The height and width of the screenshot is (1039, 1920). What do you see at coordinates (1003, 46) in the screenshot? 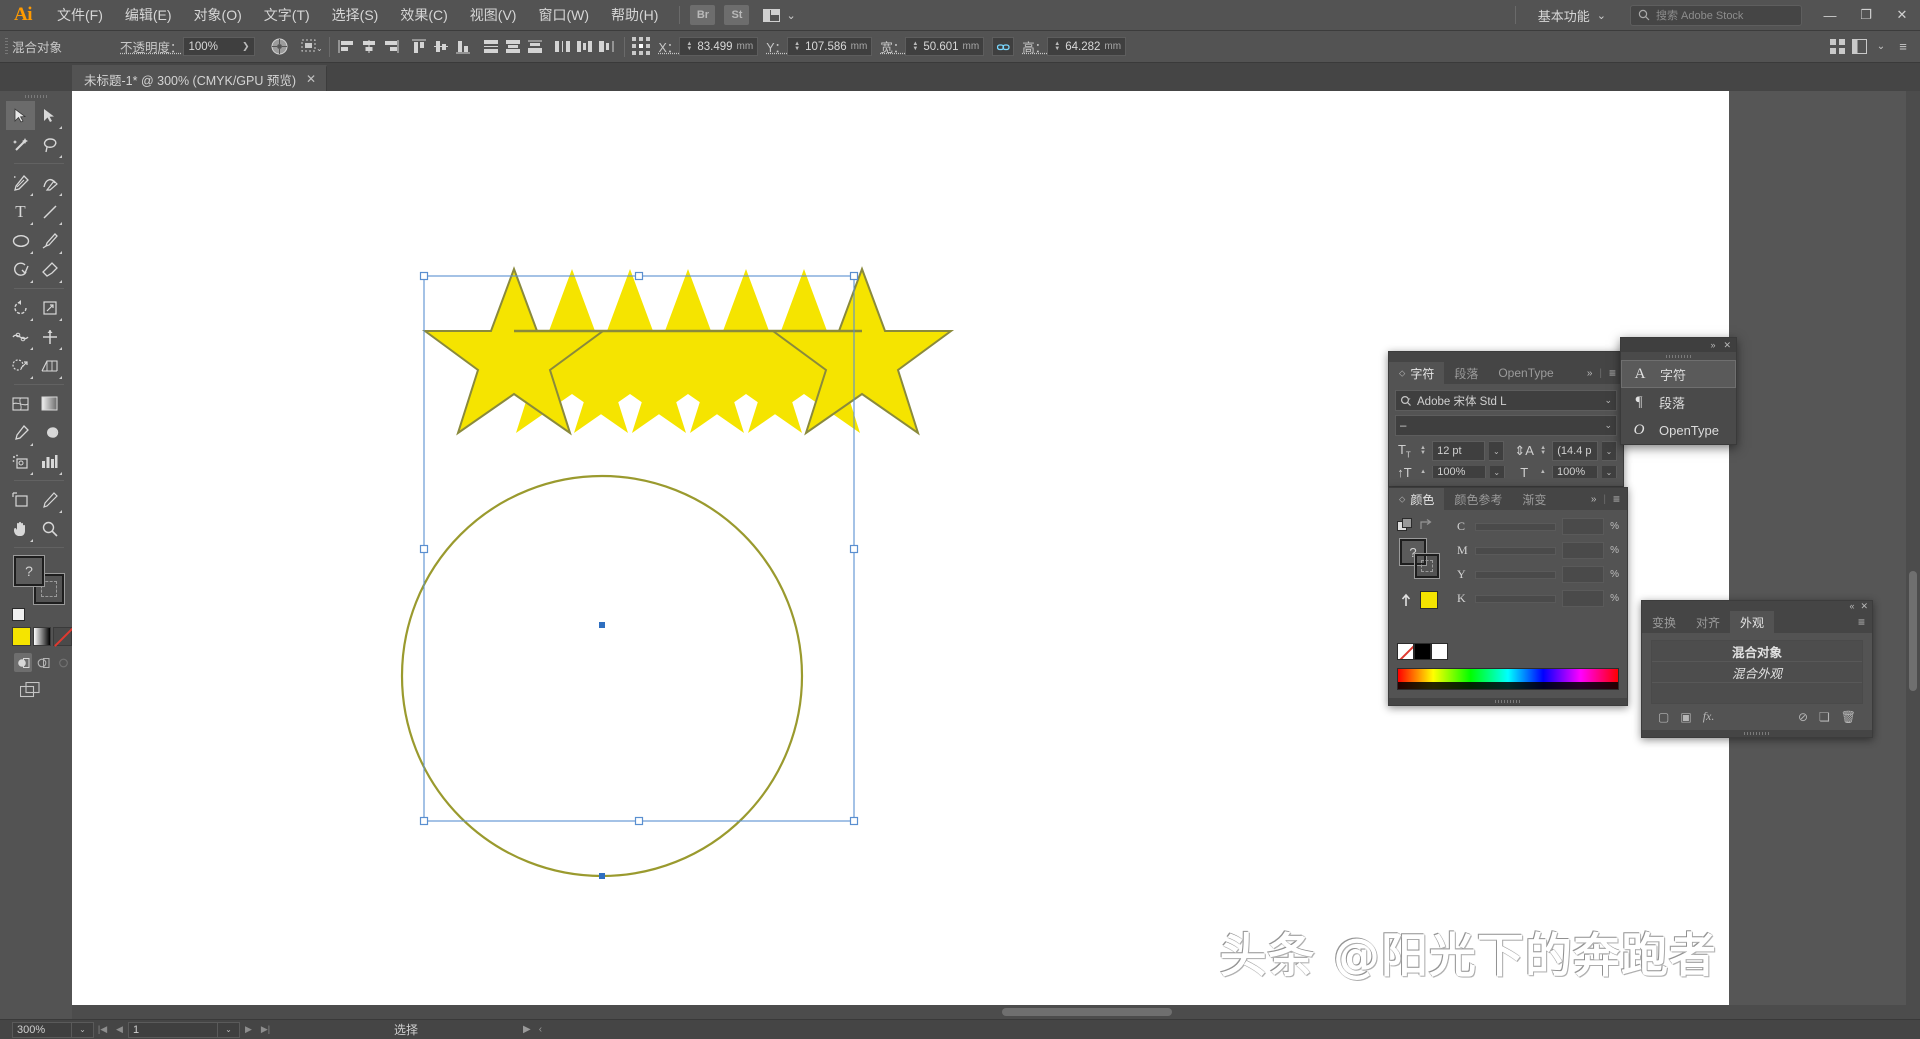
I see `constrain-proportions-icon` at bounding box center [1003, 46].